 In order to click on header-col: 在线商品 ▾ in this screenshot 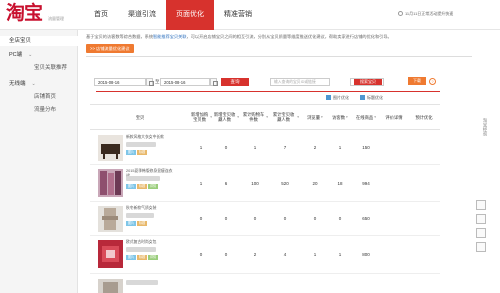, I will do `click(366, 117)`.